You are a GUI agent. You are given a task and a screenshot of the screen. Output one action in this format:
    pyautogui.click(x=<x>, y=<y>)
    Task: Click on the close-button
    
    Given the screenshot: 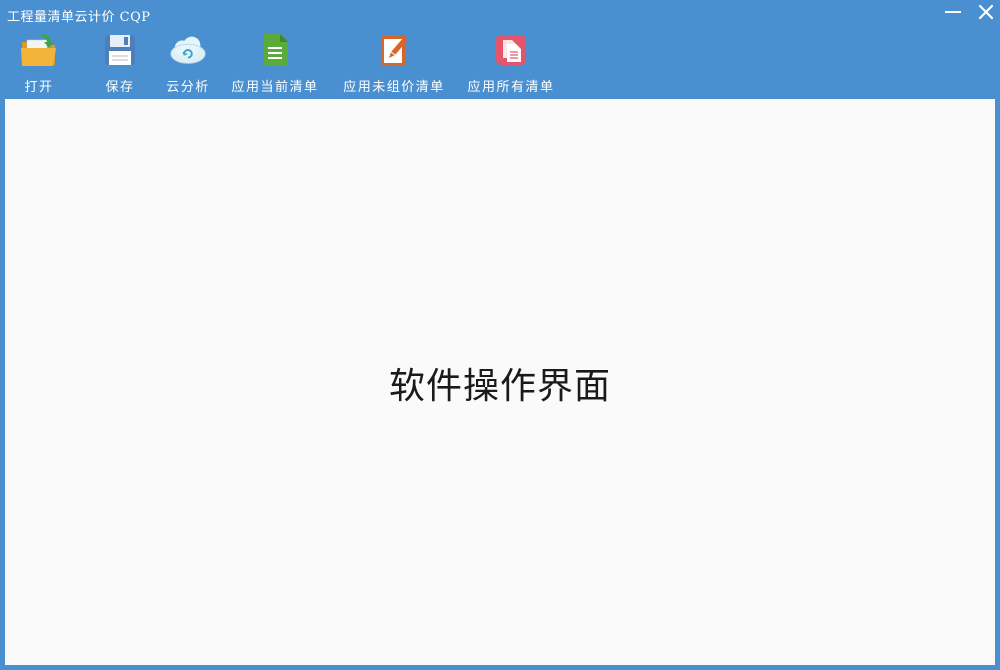 What is the action you would take?
    pyautogui.click(x=986, y=12)
    